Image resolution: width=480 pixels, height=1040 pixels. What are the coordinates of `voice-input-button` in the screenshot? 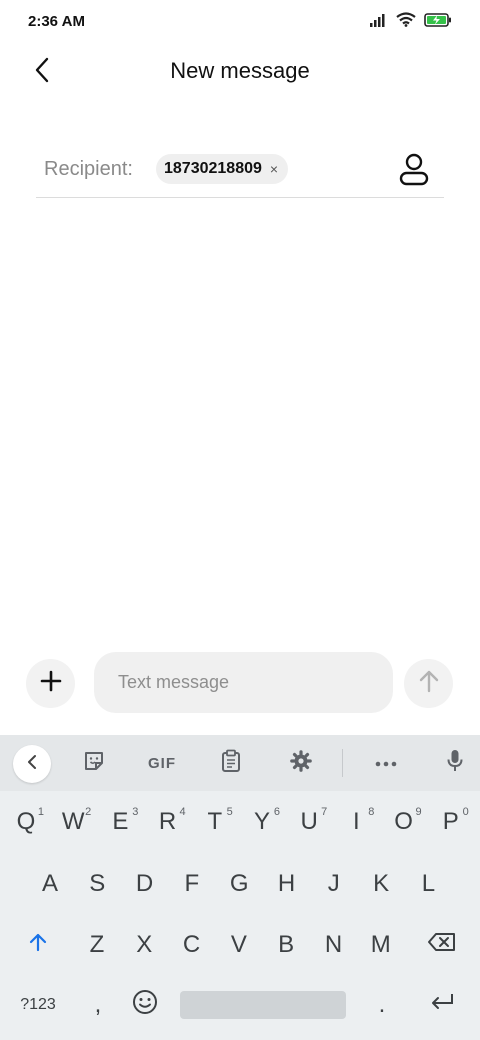 It's located at (455, 763).